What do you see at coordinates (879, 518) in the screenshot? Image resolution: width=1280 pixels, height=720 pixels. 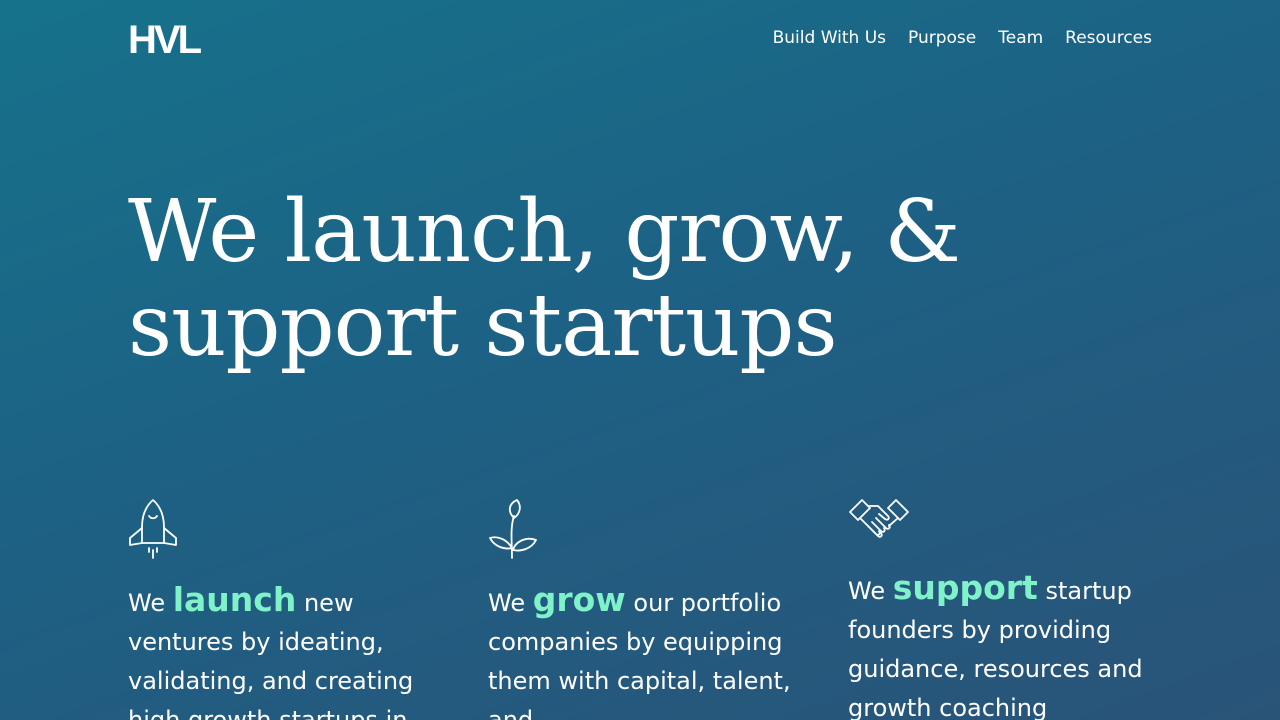 I see `handshake-icon` at bounding box center [879, 518].